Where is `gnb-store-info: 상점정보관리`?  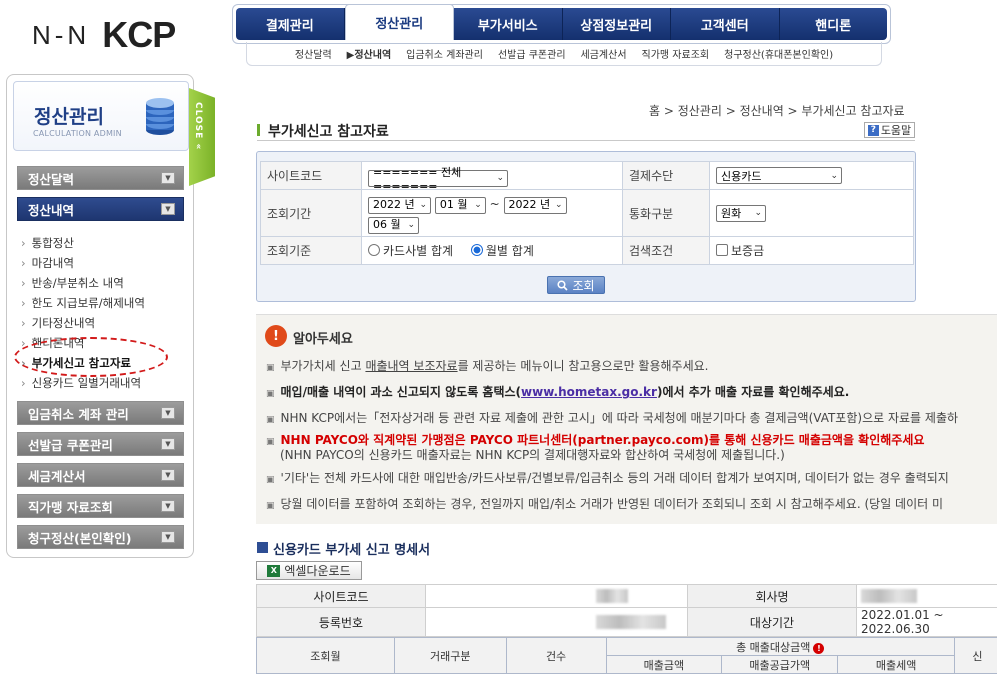
gnb-store-info: 상점정보관리 is located at coordinates (617, 24).